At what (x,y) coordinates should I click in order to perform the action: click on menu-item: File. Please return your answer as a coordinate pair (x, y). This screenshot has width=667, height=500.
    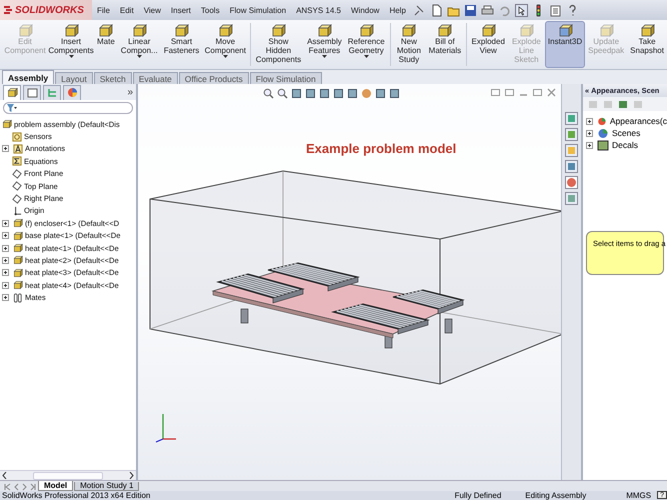
    Looking at the image, I should click on (103, 10).